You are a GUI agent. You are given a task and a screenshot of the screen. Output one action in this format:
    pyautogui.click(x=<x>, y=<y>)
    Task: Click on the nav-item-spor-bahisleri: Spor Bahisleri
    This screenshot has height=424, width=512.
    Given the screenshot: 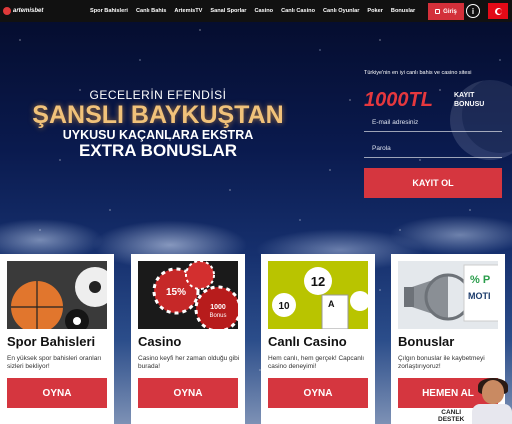 What is the action you would take?
    pyautogui.click(x=109, y=11)
    